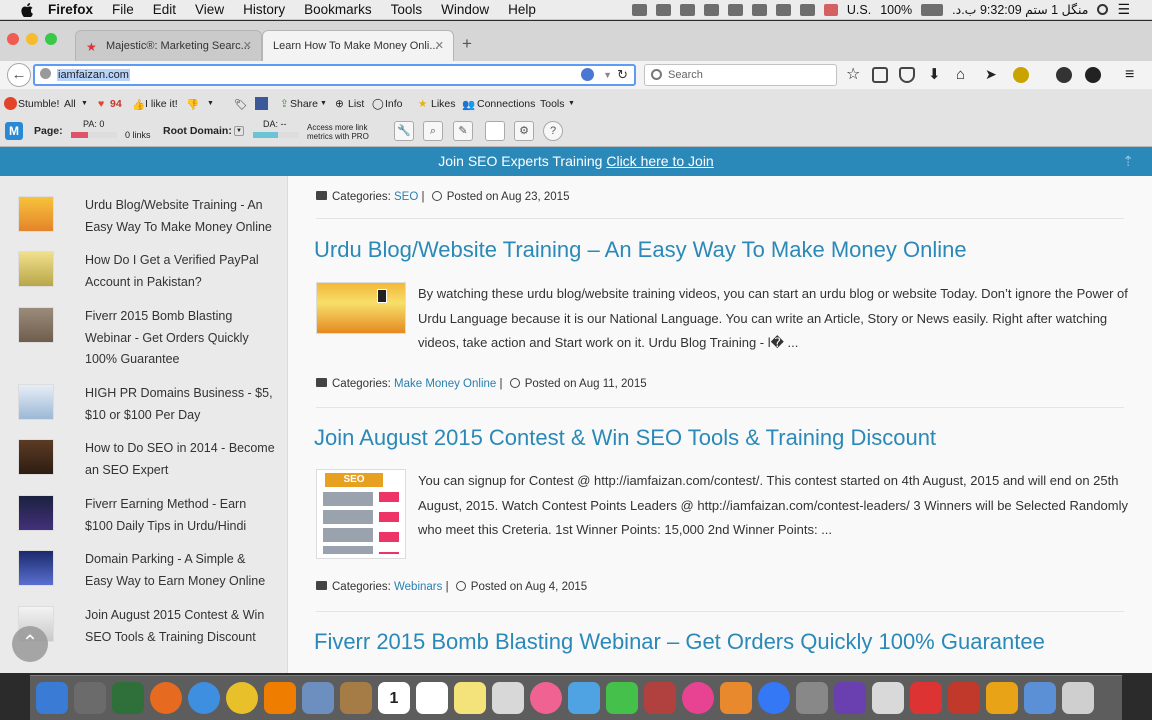 The image size is (1152, 720). Describe the element at coordinates (445, 384) in the screenshot. I see `category-link: Make Money Online` at that location.